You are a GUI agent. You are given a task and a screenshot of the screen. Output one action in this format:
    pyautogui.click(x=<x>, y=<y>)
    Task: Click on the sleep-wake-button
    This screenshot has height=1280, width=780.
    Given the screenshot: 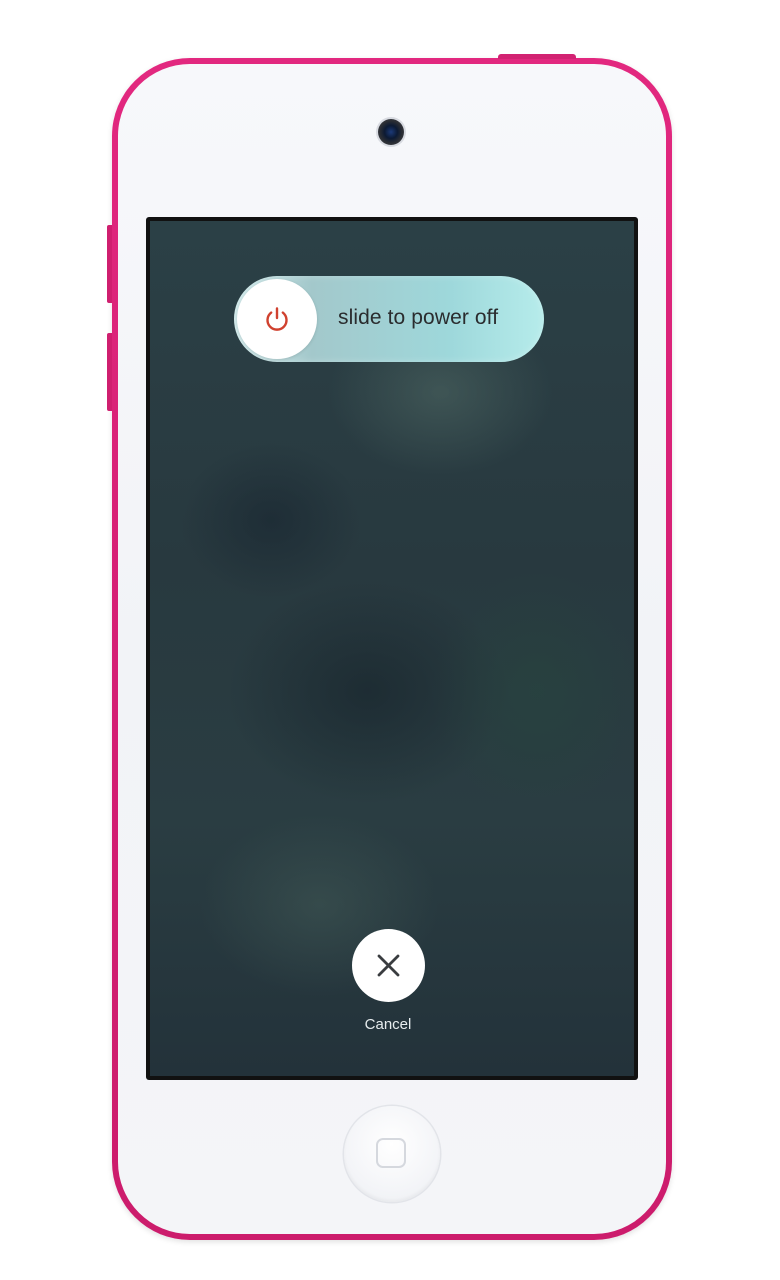 What is the action you would take?
    pyautogui.click(x=537, y=56)
    